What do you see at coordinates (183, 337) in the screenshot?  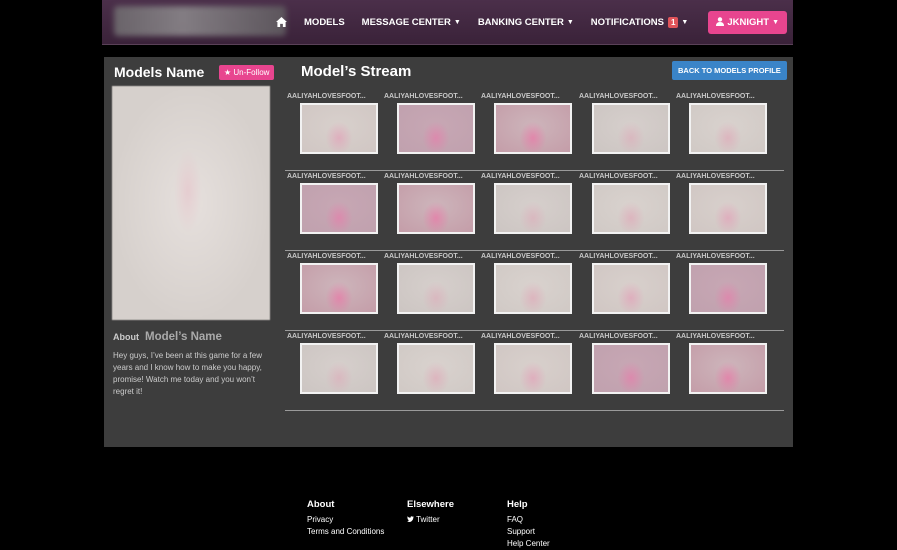 I see `about-model-name: Model’s Name` at bounding box center [183, 337].